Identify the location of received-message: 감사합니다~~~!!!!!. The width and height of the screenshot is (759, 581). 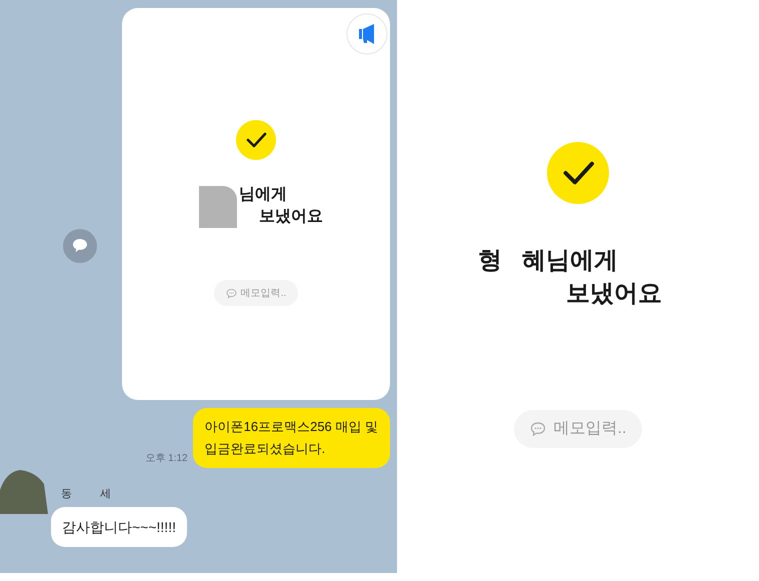
(119, 526).